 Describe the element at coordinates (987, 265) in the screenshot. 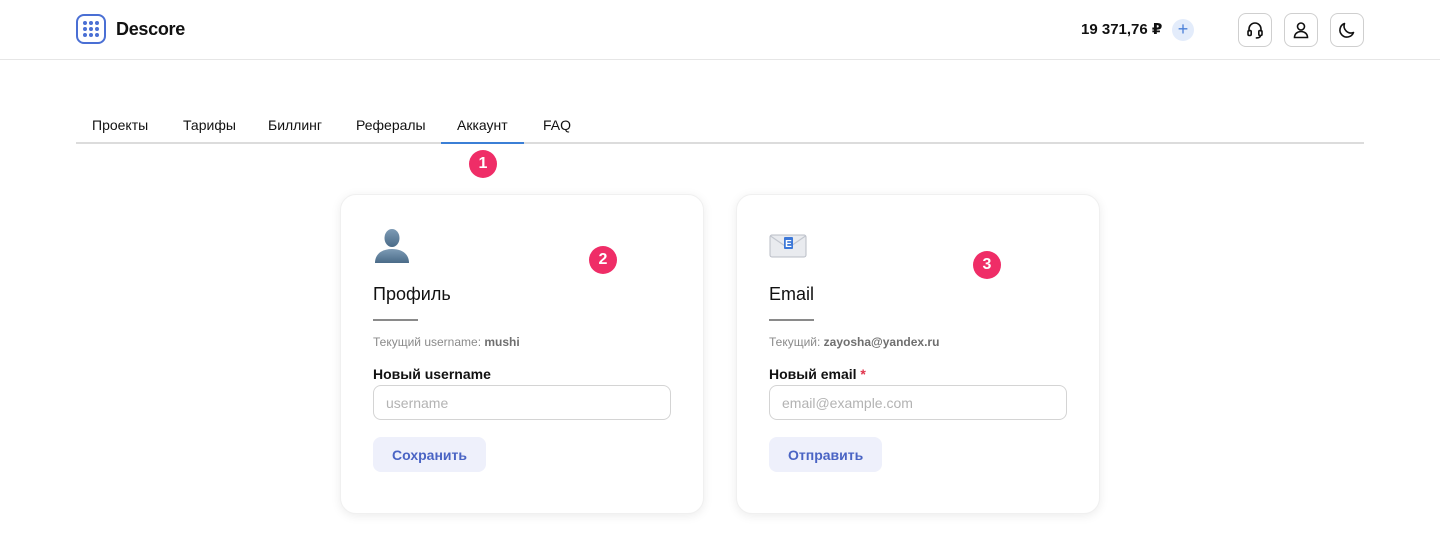

I see `step-badge: 3` at that location.